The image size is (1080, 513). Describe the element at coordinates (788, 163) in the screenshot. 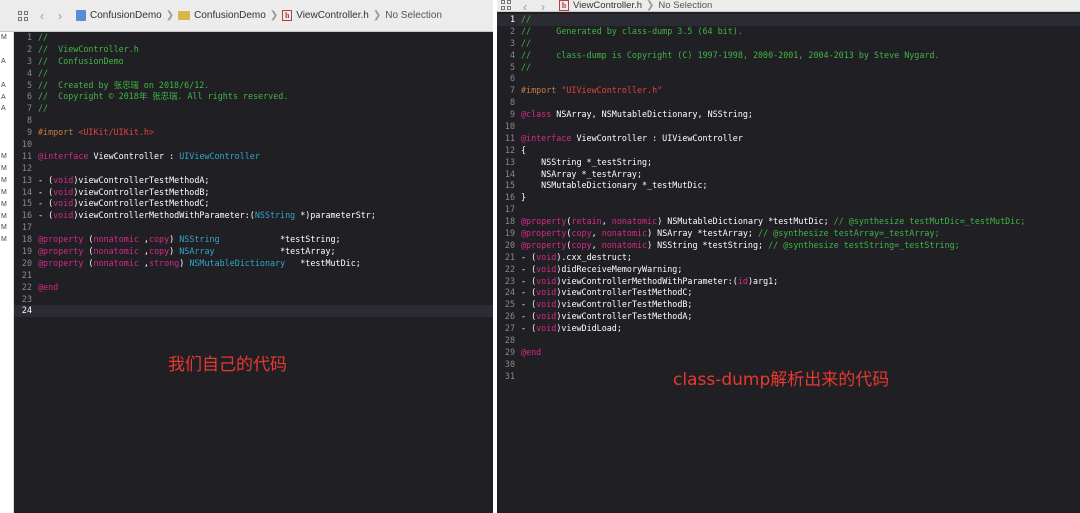

I see `code-line: 13 NSString *_testString;` at that location.